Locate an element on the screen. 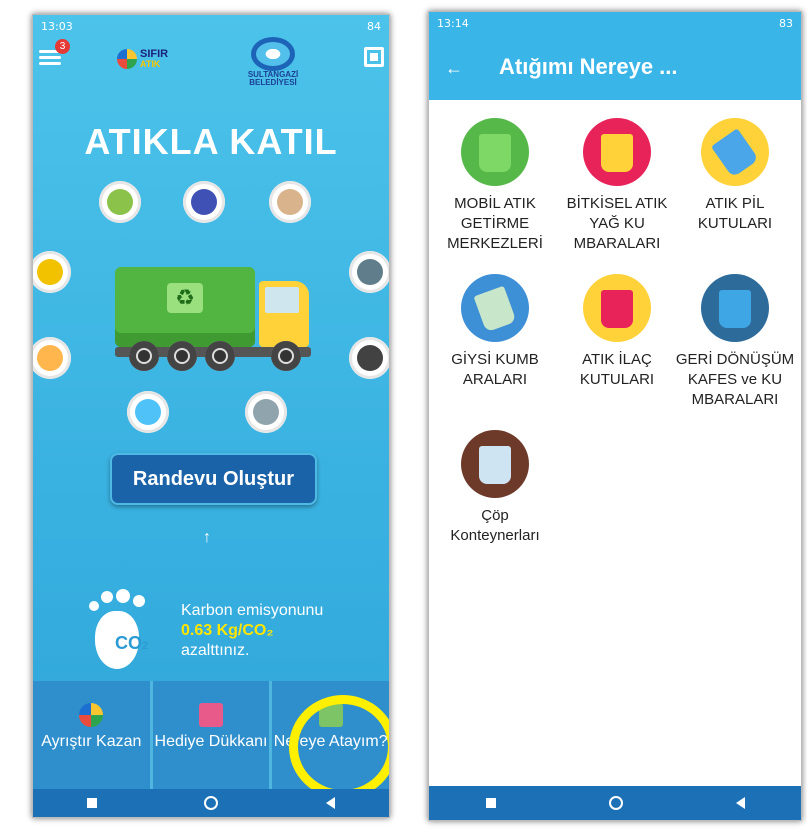 The width and height of the screenshot is (807, 838). status-time: 13:03 is located at coordinates (57, 26).